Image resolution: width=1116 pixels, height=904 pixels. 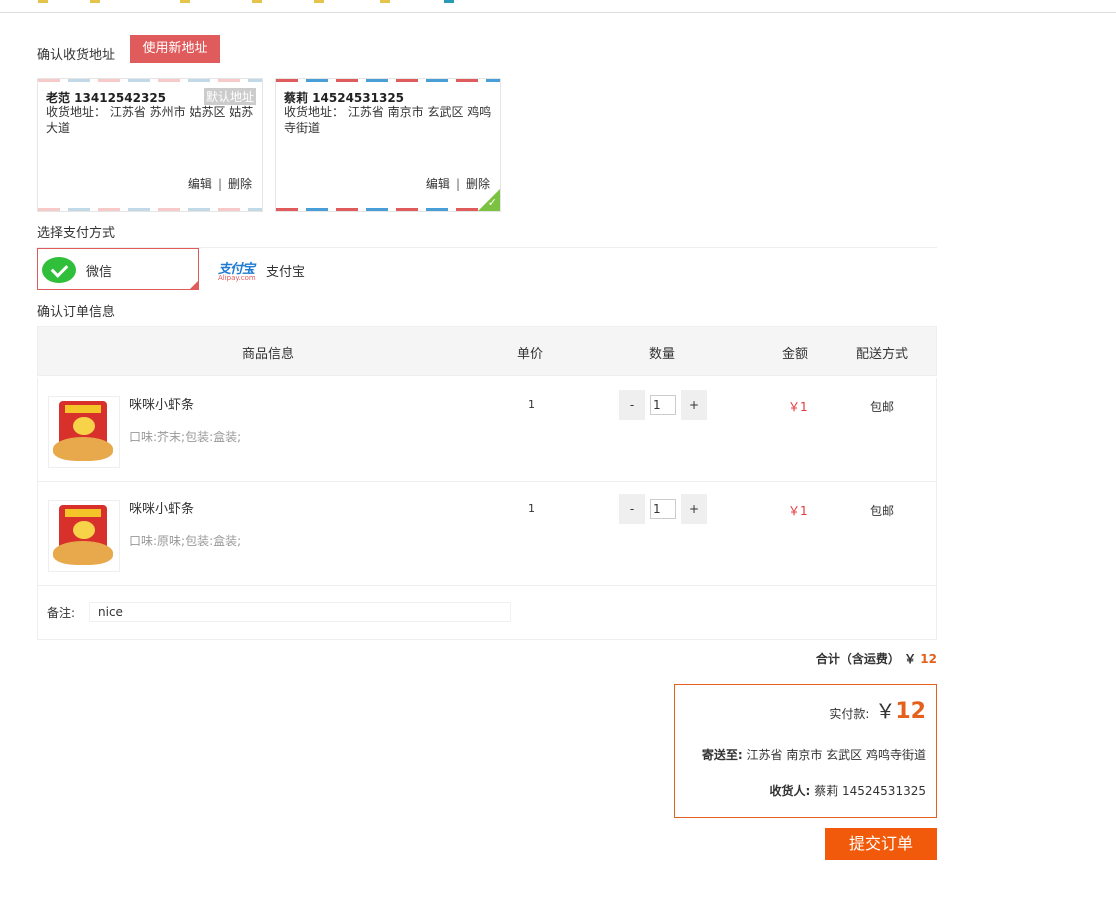 I want to click on submit-order-button: 提交订单, so click(x=881, y=844).